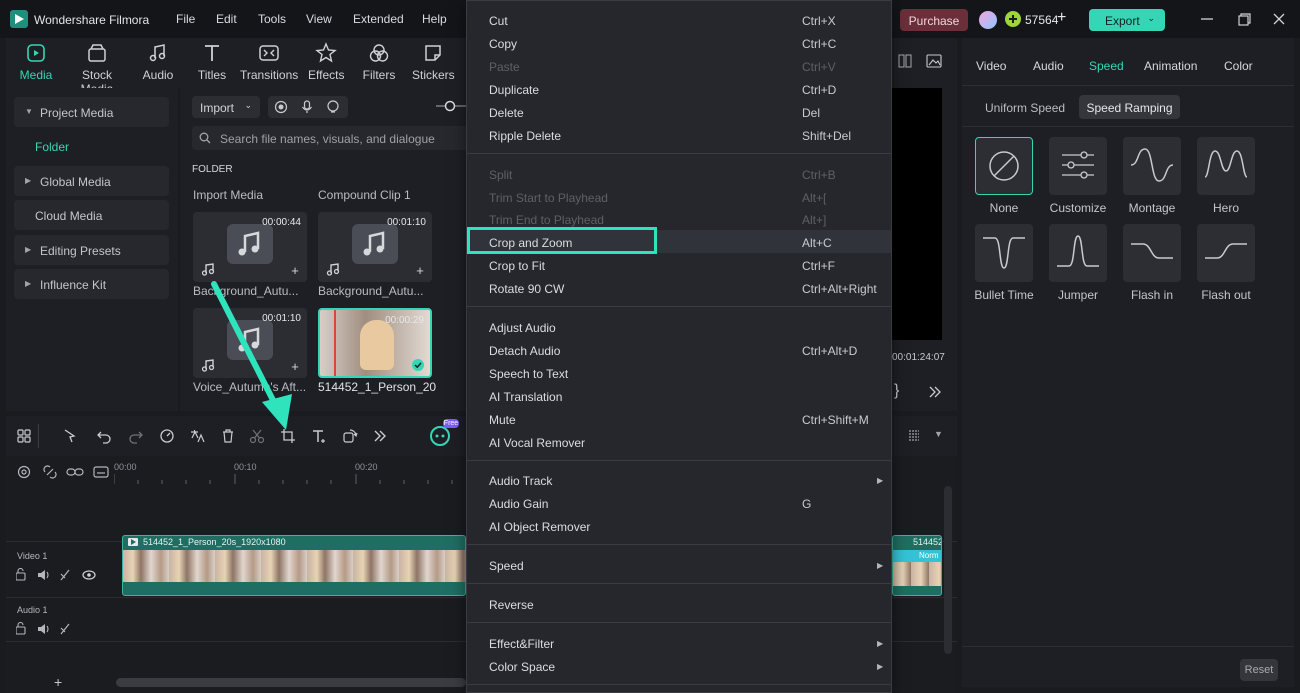 This screenshot has height=693, width=1300. Describe the element at coordinates (226, 19) in the screenshot. I see `menu-edit: Edit` at that location.